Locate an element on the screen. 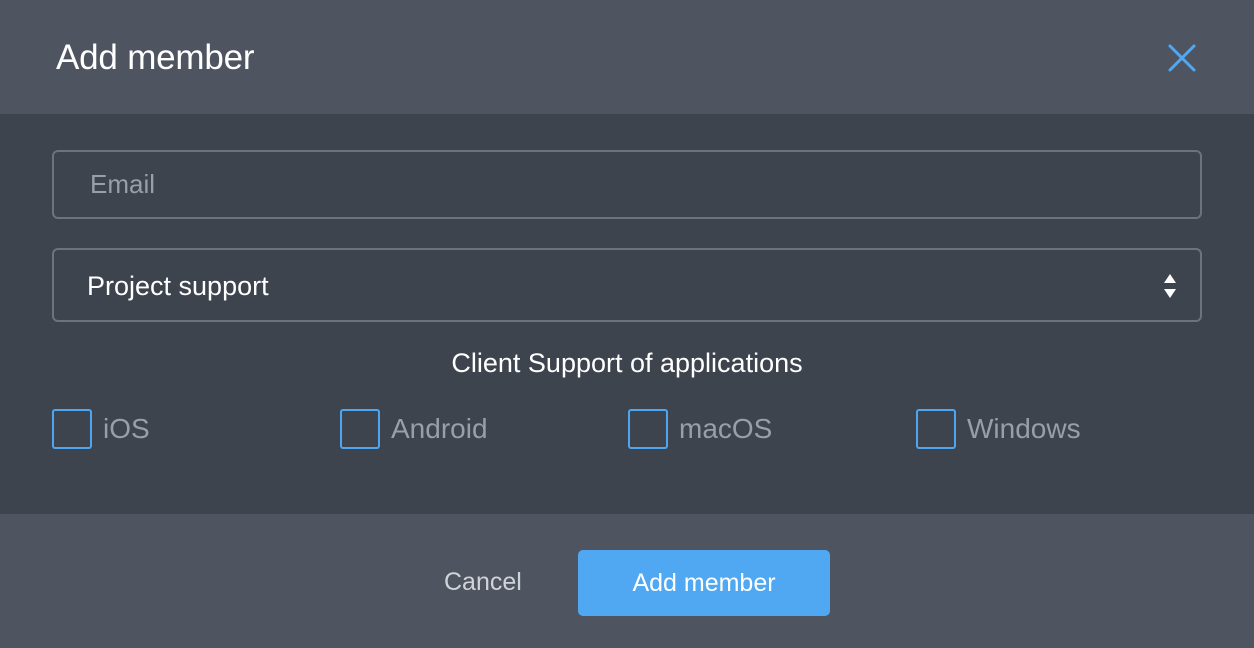 This screenshot has width=1254, height=648. cancel-button: Cancel is located at coordinates (483, 582).